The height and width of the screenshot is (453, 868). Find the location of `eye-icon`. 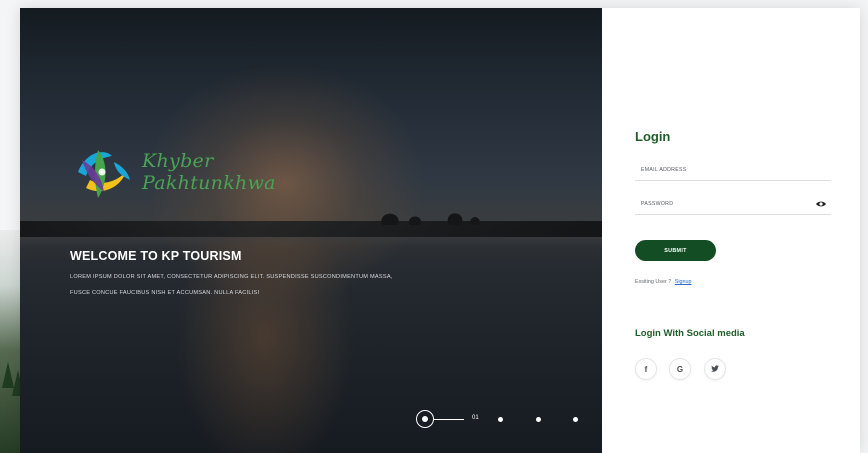

eye-icon is located at coordinates (821, 204).